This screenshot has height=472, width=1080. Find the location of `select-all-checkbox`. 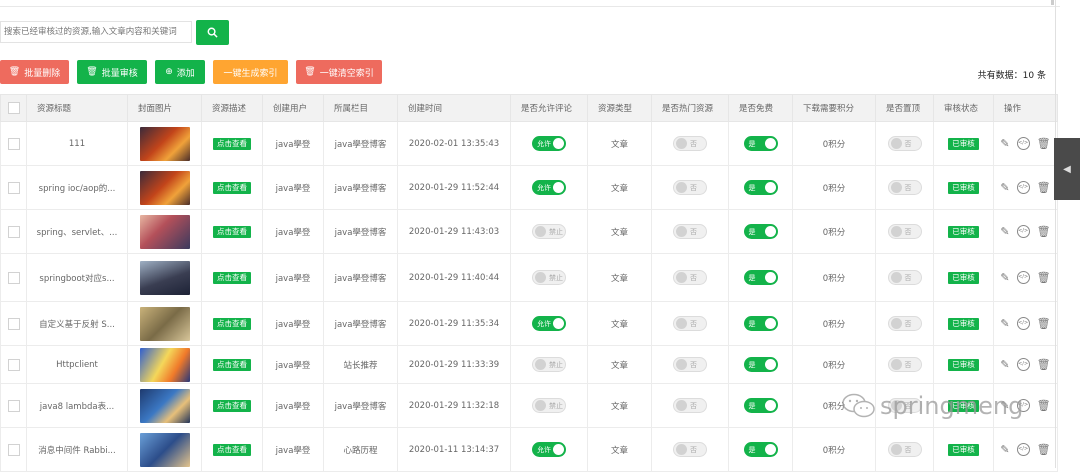

select-all-checkbox is located at coordinates (13, 108).